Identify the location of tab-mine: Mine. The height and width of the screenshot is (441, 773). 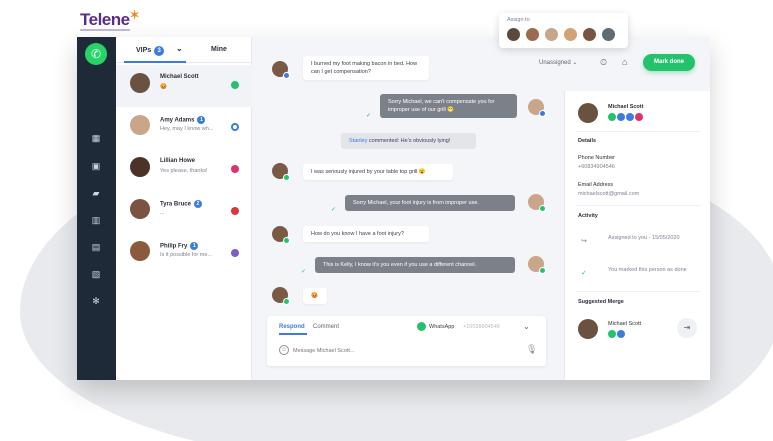
(219, 49).